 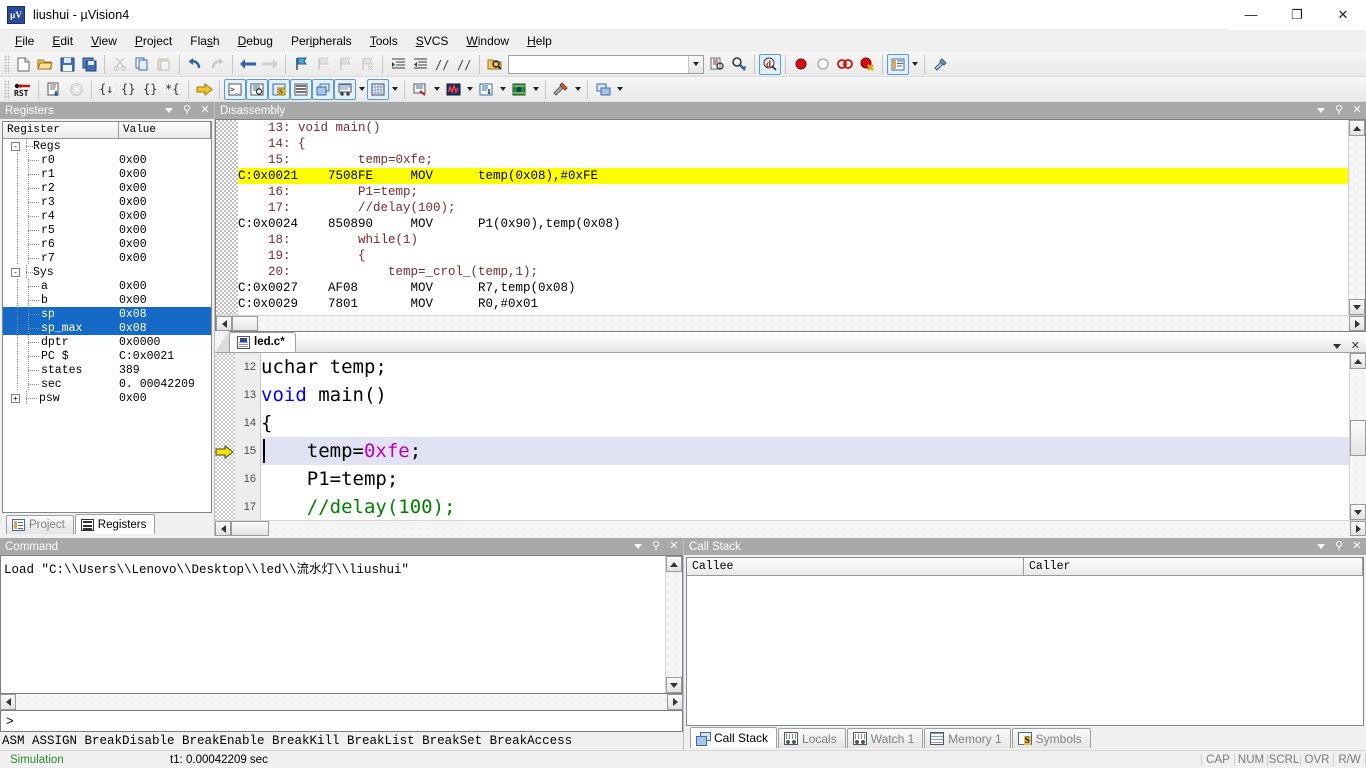 I want to click on disassembly-source-line: 18: while(1), so click(x=793, y=240).